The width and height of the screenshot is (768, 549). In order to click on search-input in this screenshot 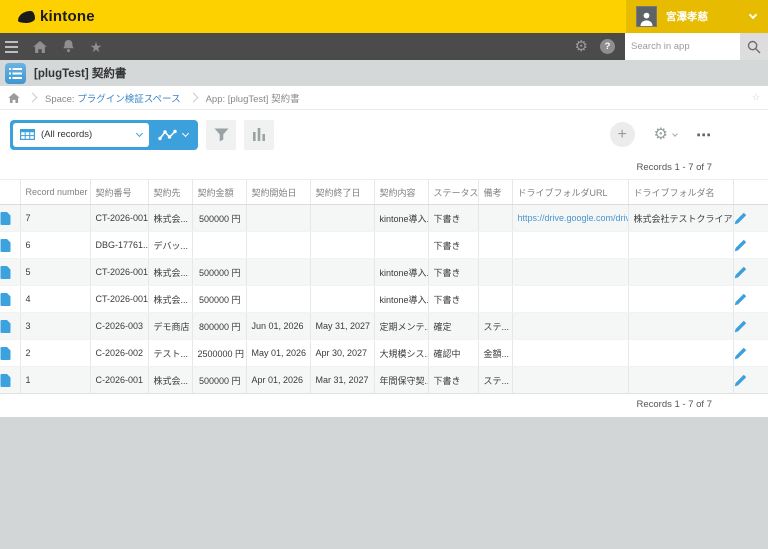, I will do `click(682, 46)`.